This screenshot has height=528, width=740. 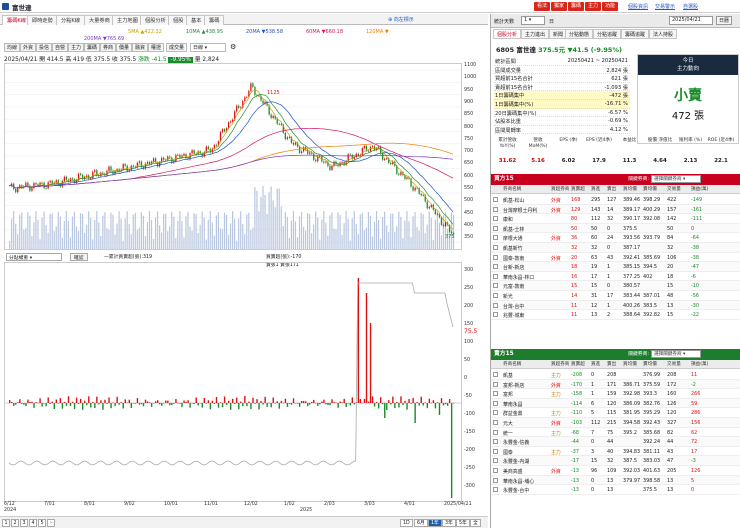 I want to click on exclusive-button: 獨家, so click(x=559, y=6).